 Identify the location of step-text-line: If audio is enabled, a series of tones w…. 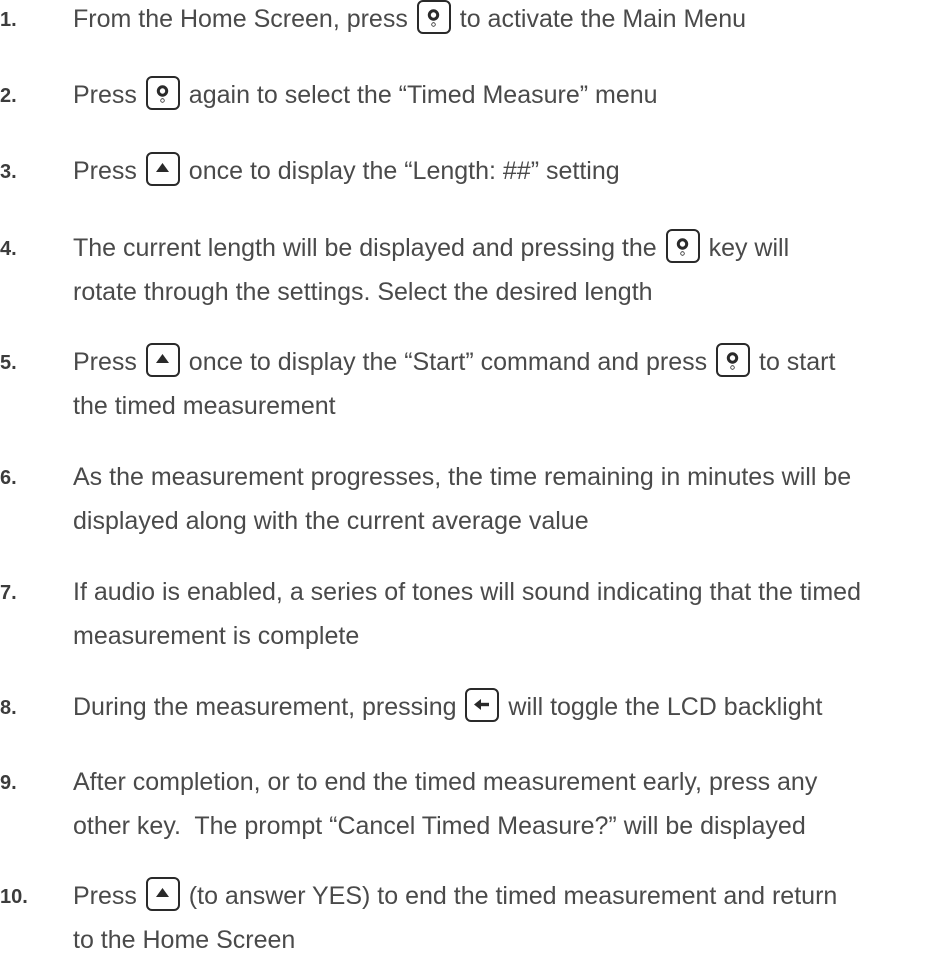
(467, 592).